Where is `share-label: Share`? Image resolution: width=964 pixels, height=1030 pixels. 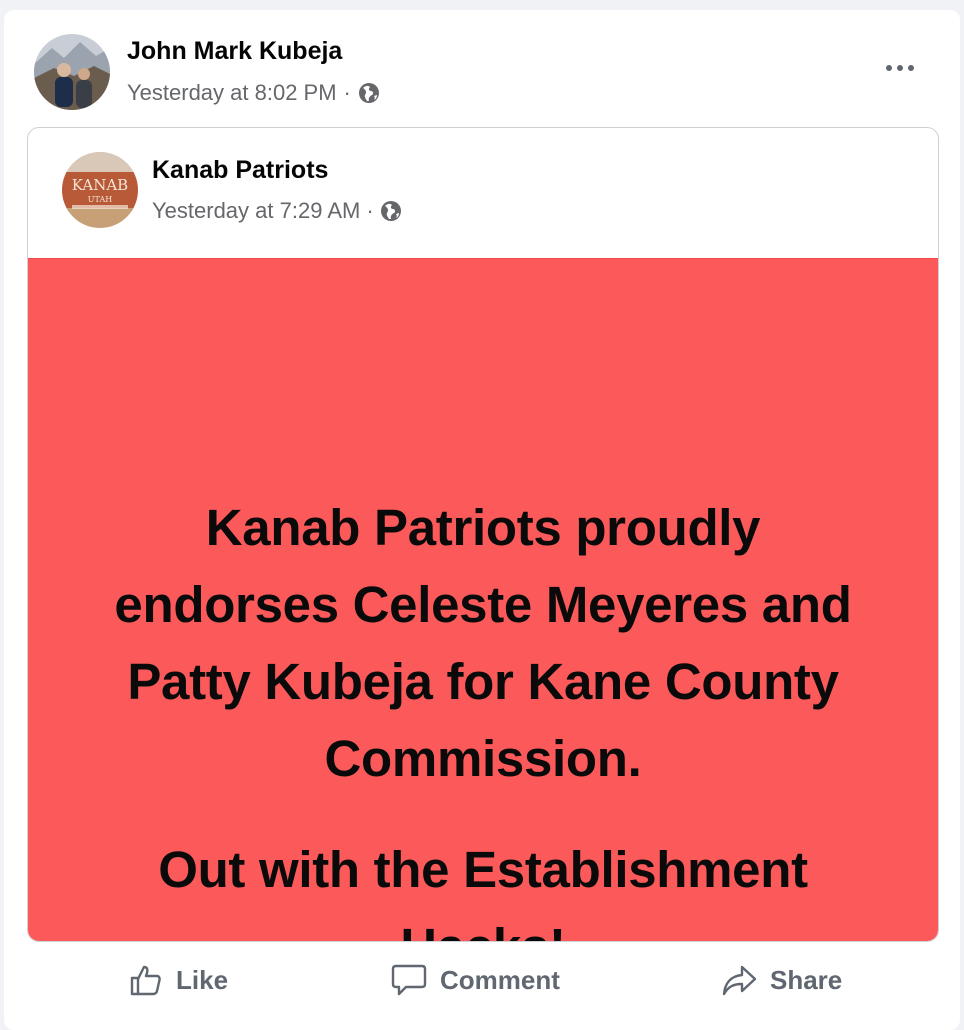
share-label: Share is located at coordinates (806, 979).